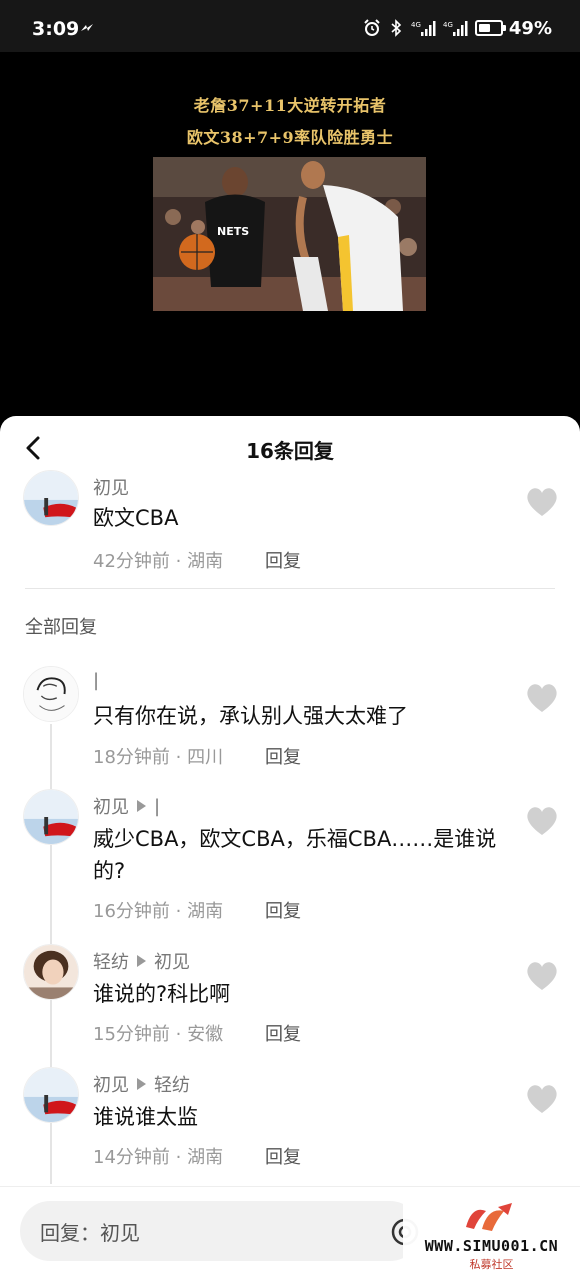 This screenshot has width=580, height=1275. I want to click on reply-to-name: |, so click(157, 806).